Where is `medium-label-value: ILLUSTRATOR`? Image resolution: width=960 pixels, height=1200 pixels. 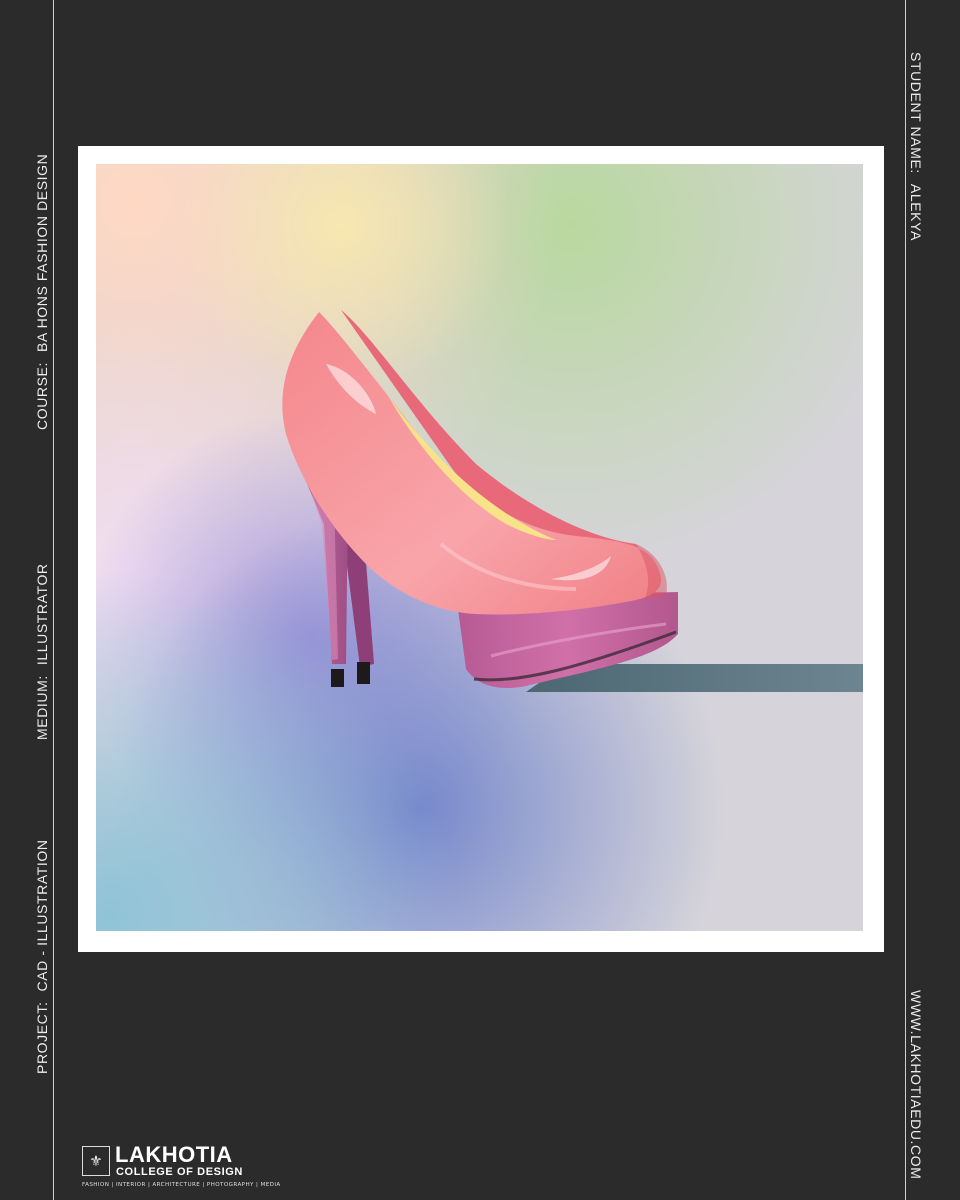 medium-label-value: ILLUSTRATOR is located at coordinates (42, 614).